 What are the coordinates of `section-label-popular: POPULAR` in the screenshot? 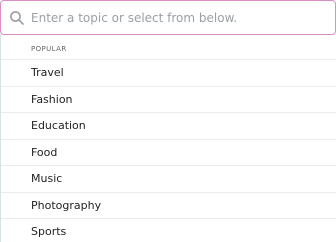 It's located at (49, 49).